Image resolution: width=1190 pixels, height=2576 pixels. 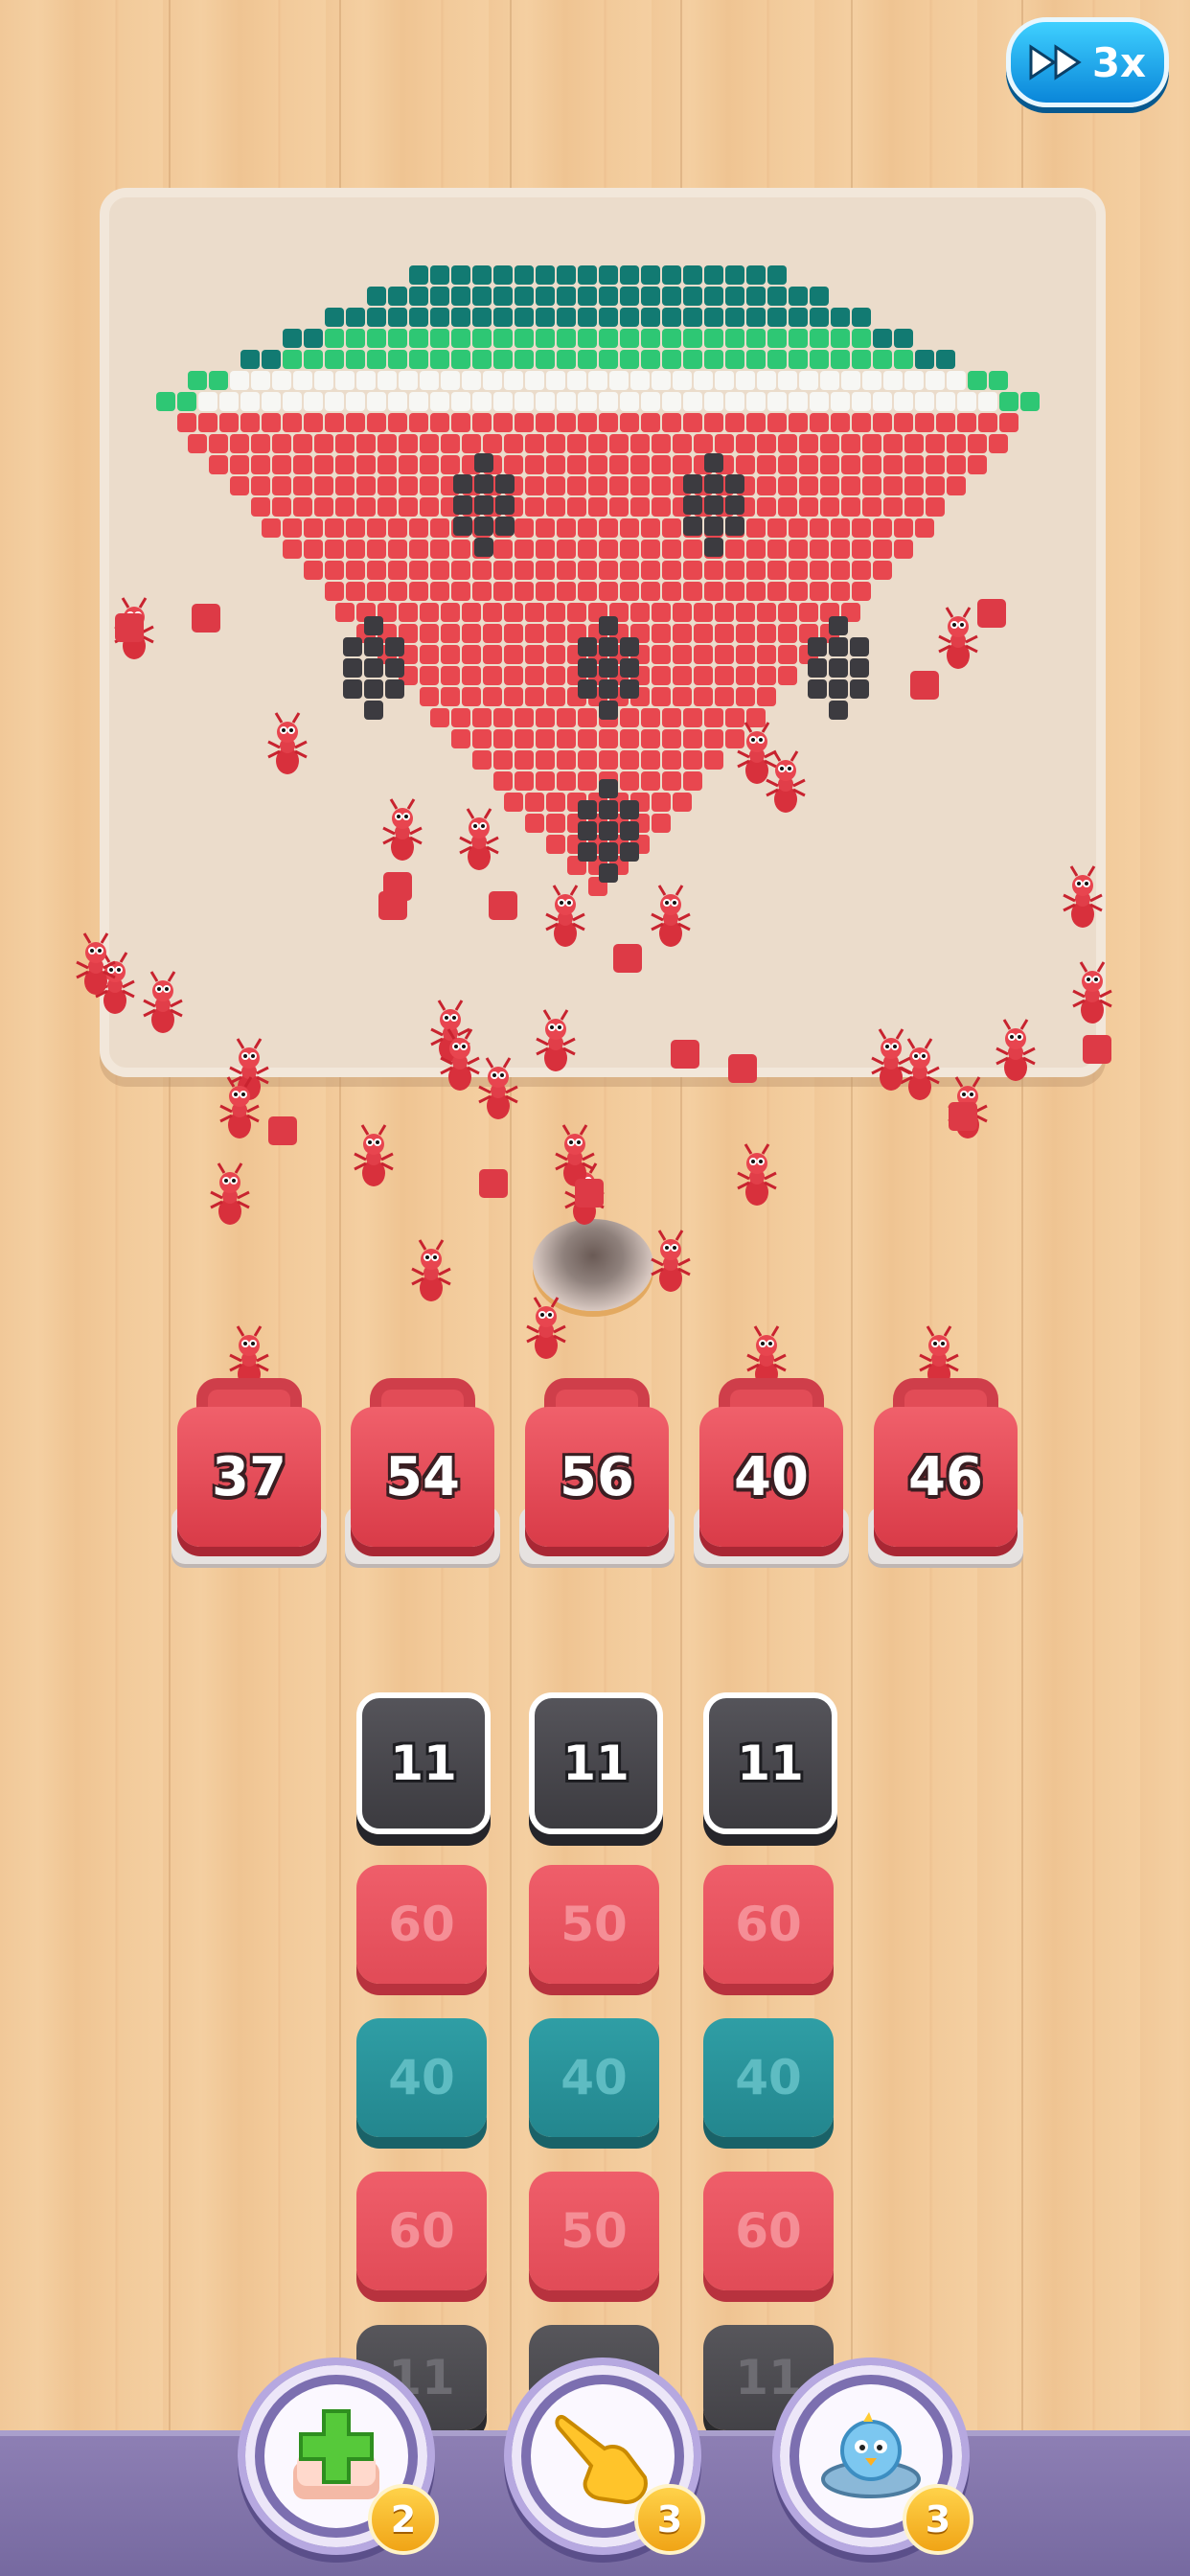 I want to click on booster-add-slot: 2, so click(x=339, y=2456).